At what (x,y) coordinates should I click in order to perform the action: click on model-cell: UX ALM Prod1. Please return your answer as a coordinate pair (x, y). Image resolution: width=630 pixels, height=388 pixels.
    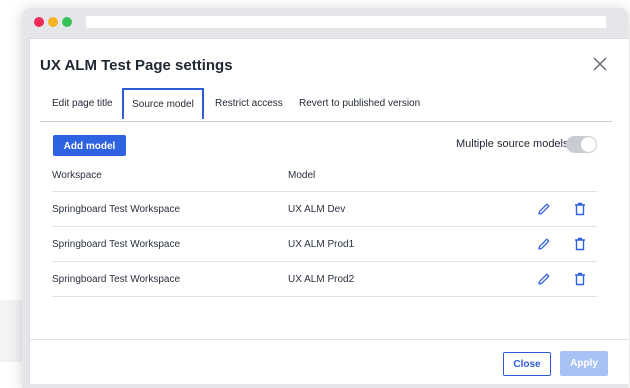
    Looking at the image, I should click on (321, 244).